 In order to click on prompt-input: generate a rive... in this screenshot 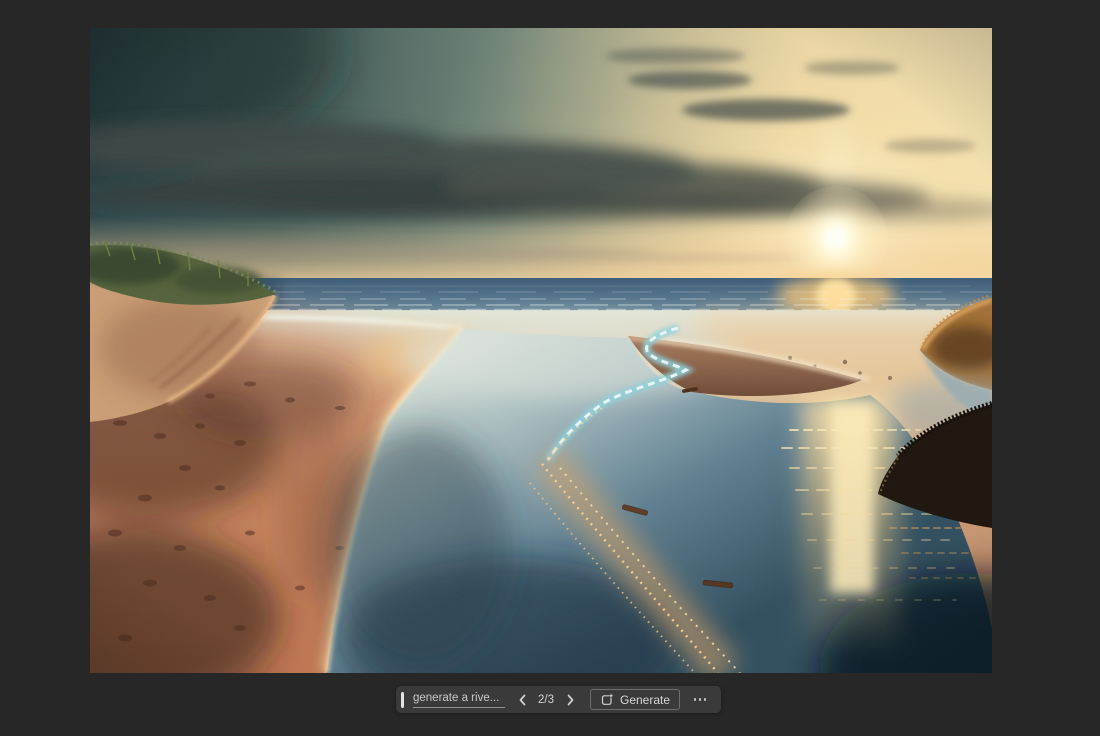, I will do `click(459, 699)`.